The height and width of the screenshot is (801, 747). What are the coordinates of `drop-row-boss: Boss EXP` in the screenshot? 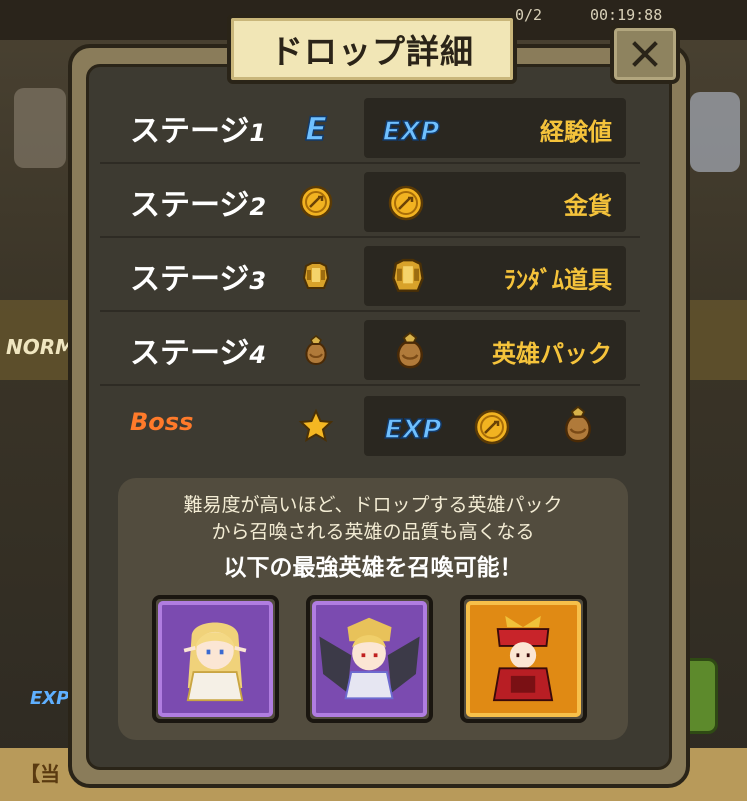 It's located at (370, 426).